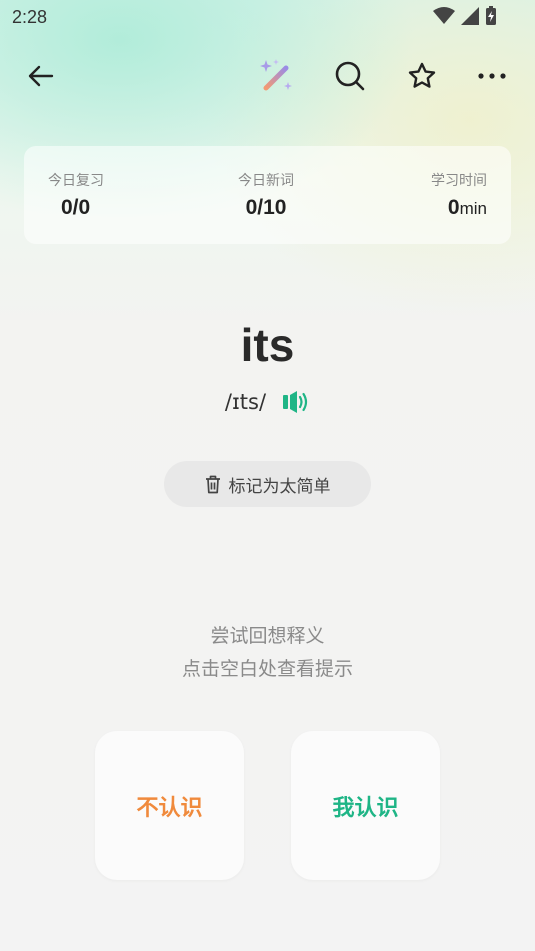 Image resolution: width=535 pixels, height=951 pixels. I want to click on stat-study-time-value: 0min, so click(459, 208).